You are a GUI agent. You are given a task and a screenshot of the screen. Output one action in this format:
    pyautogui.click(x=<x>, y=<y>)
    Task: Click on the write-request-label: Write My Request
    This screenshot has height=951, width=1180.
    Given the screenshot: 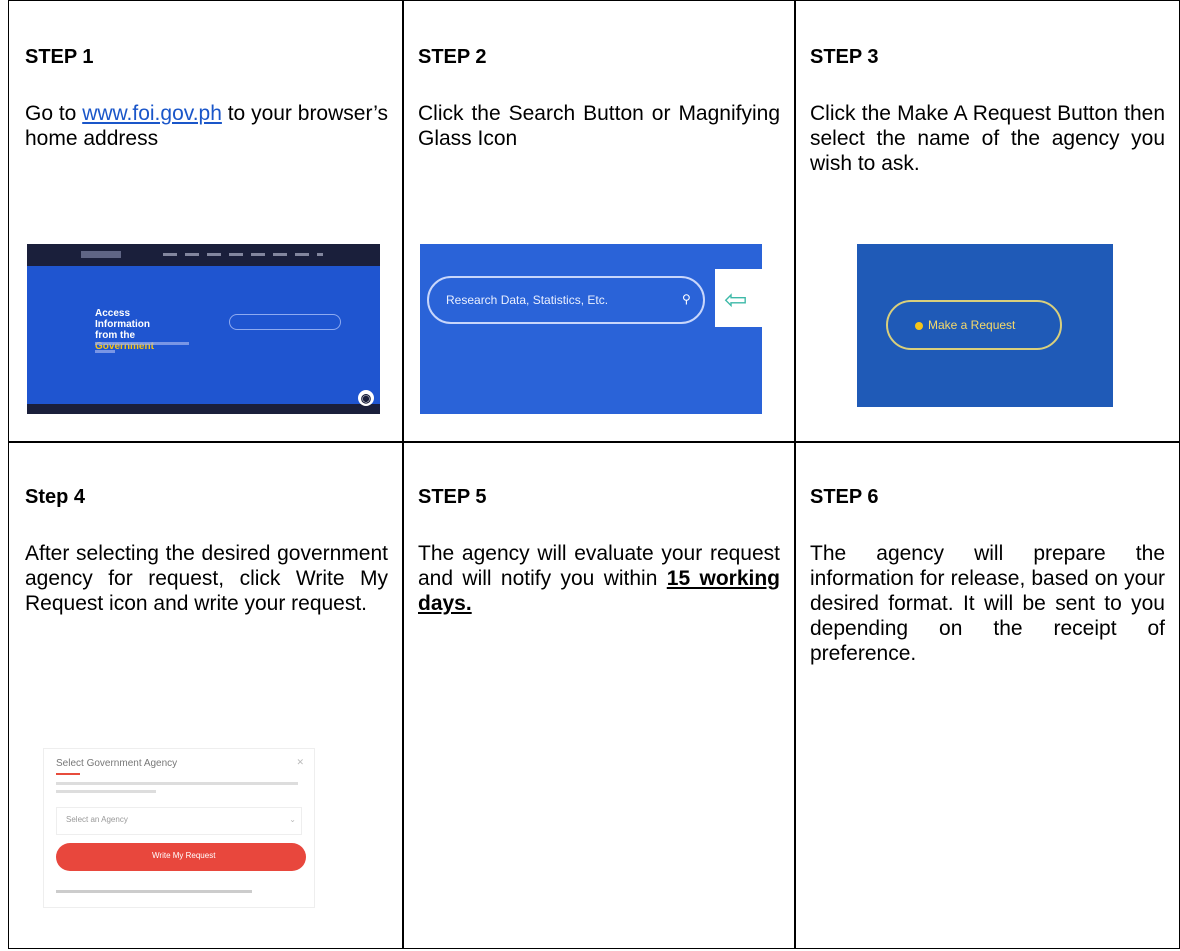 What is the action you would take?
    pyautogui.click(x=184, y=855)
    